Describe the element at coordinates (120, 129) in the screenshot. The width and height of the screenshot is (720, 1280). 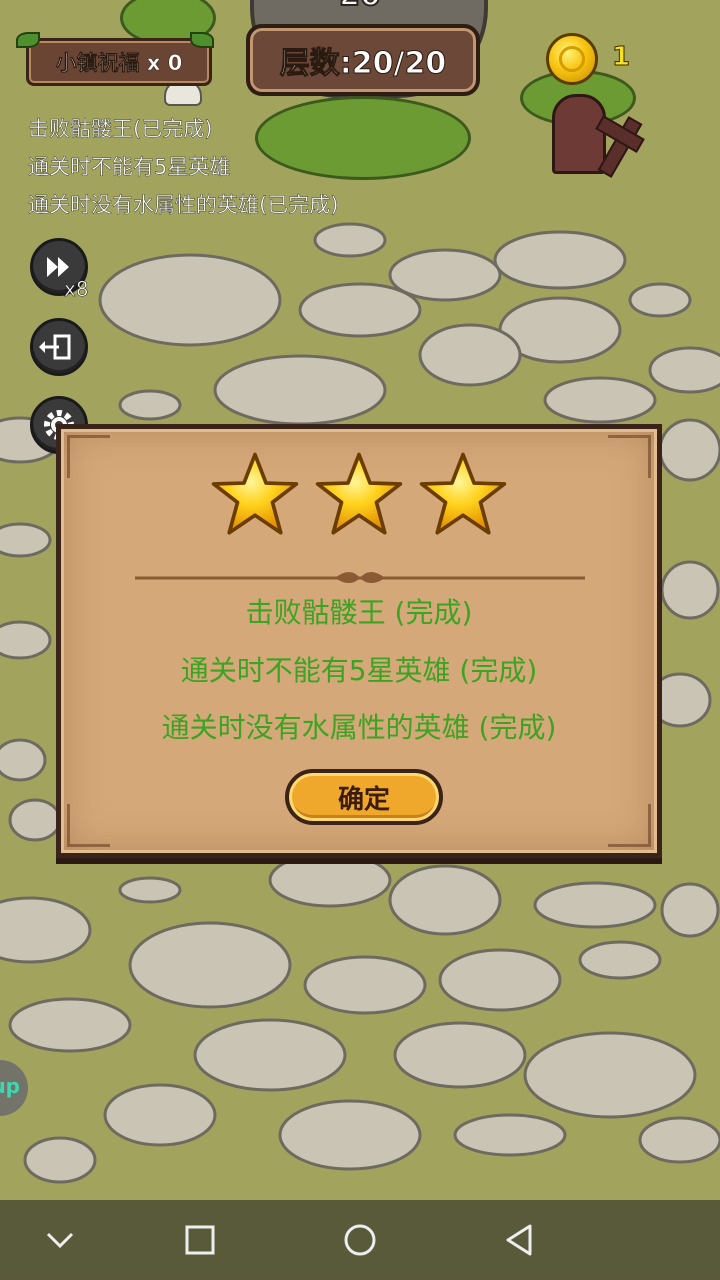
I see `objective-item: 击败骷髅王(已完成)` at that location.